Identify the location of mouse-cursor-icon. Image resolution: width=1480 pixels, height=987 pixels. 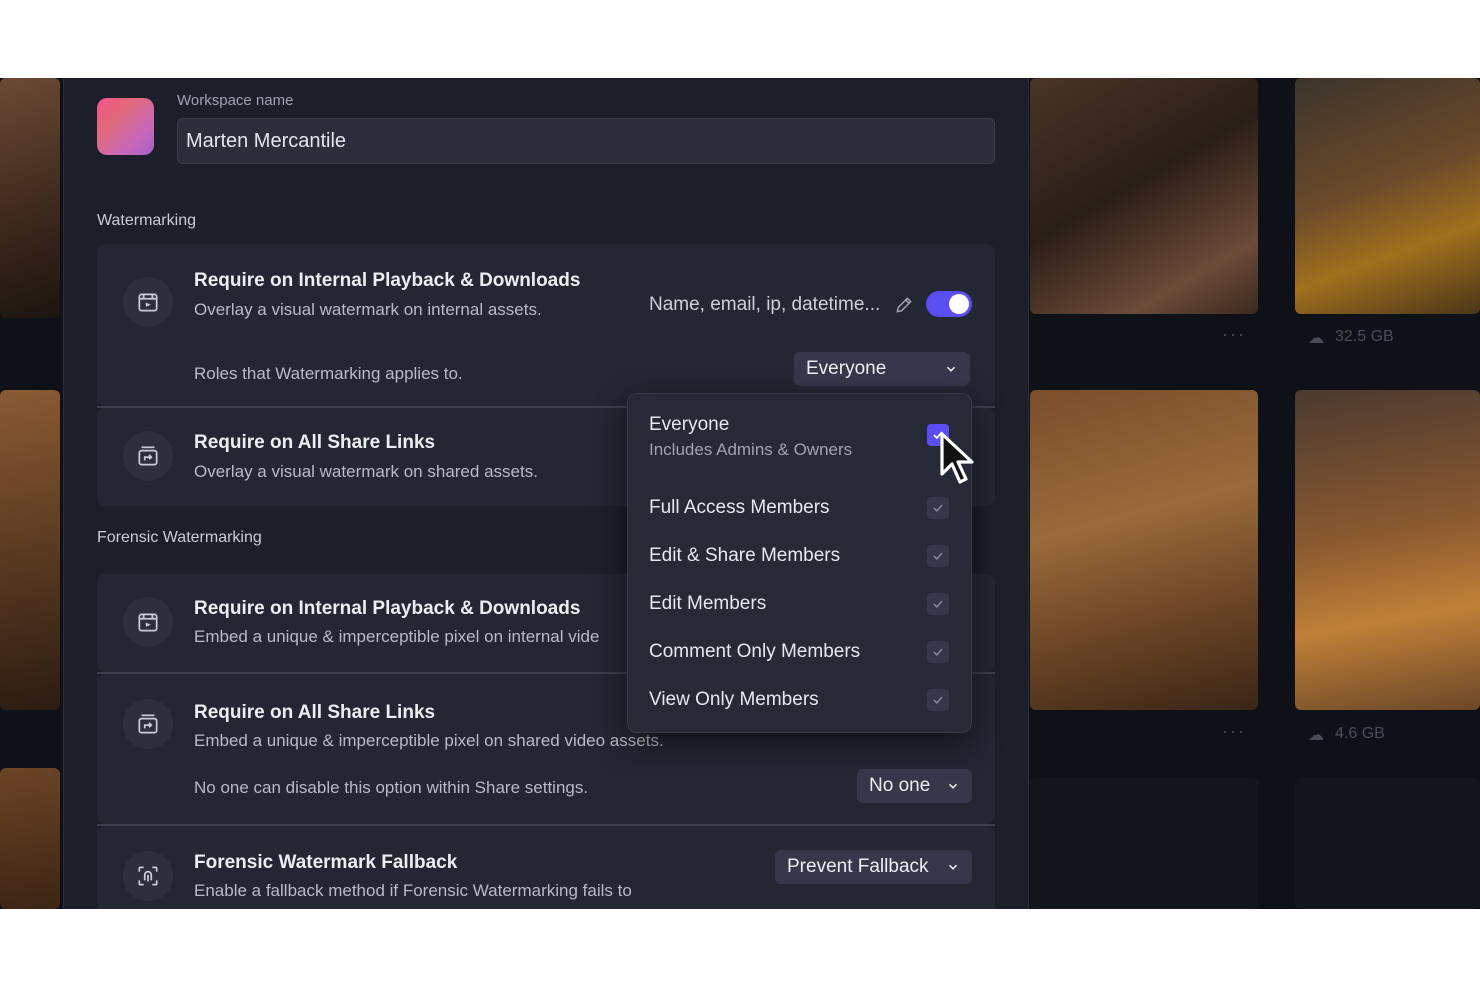
(957, 458).